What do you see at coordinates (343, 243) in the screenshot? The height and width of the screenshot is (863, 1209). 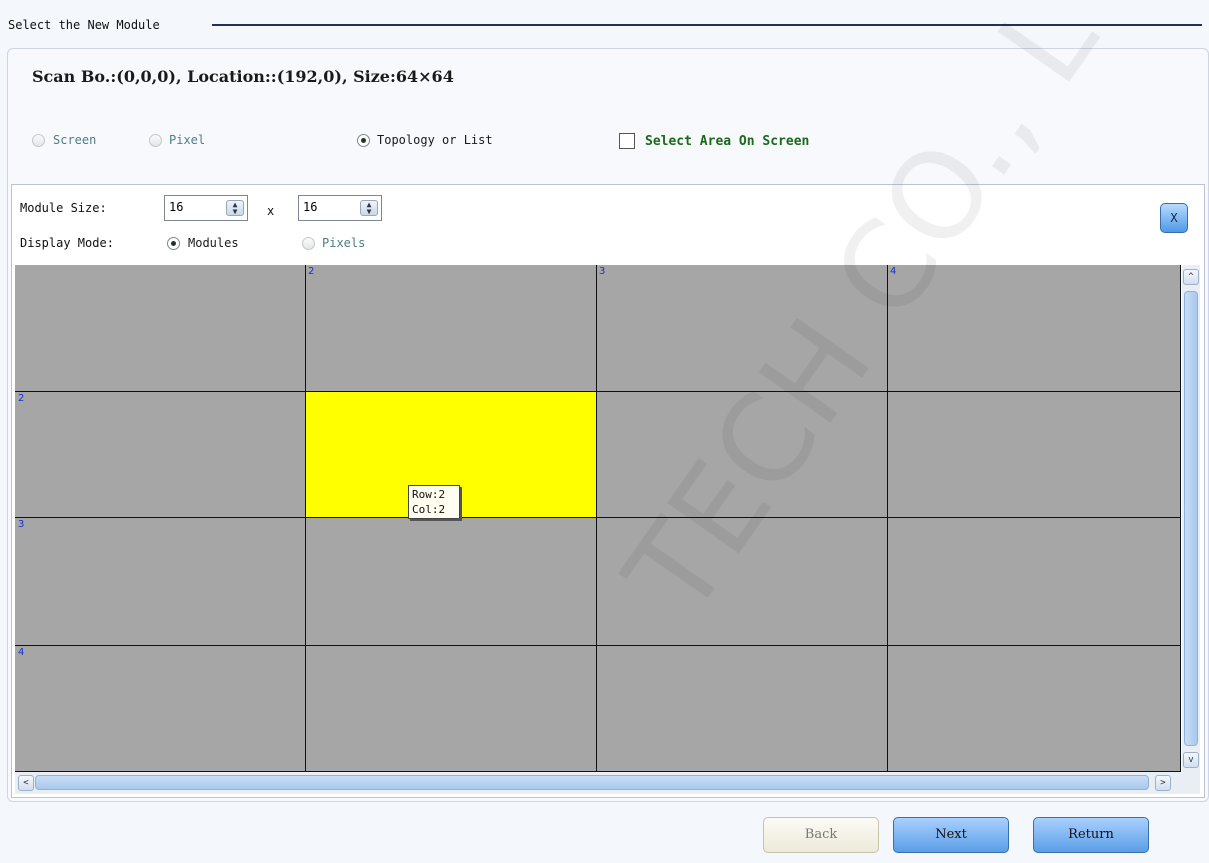 I see `pixels-radio-label: Pixels` at bounding box center [343, 243].